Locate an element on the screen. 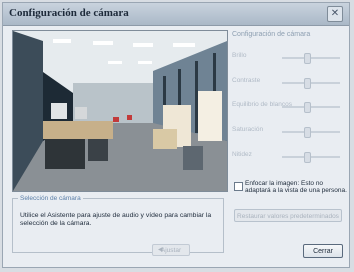 The width and height of the screenshot is (354, 272). contrast-label: Contraste is located at coordinates (246, 80).